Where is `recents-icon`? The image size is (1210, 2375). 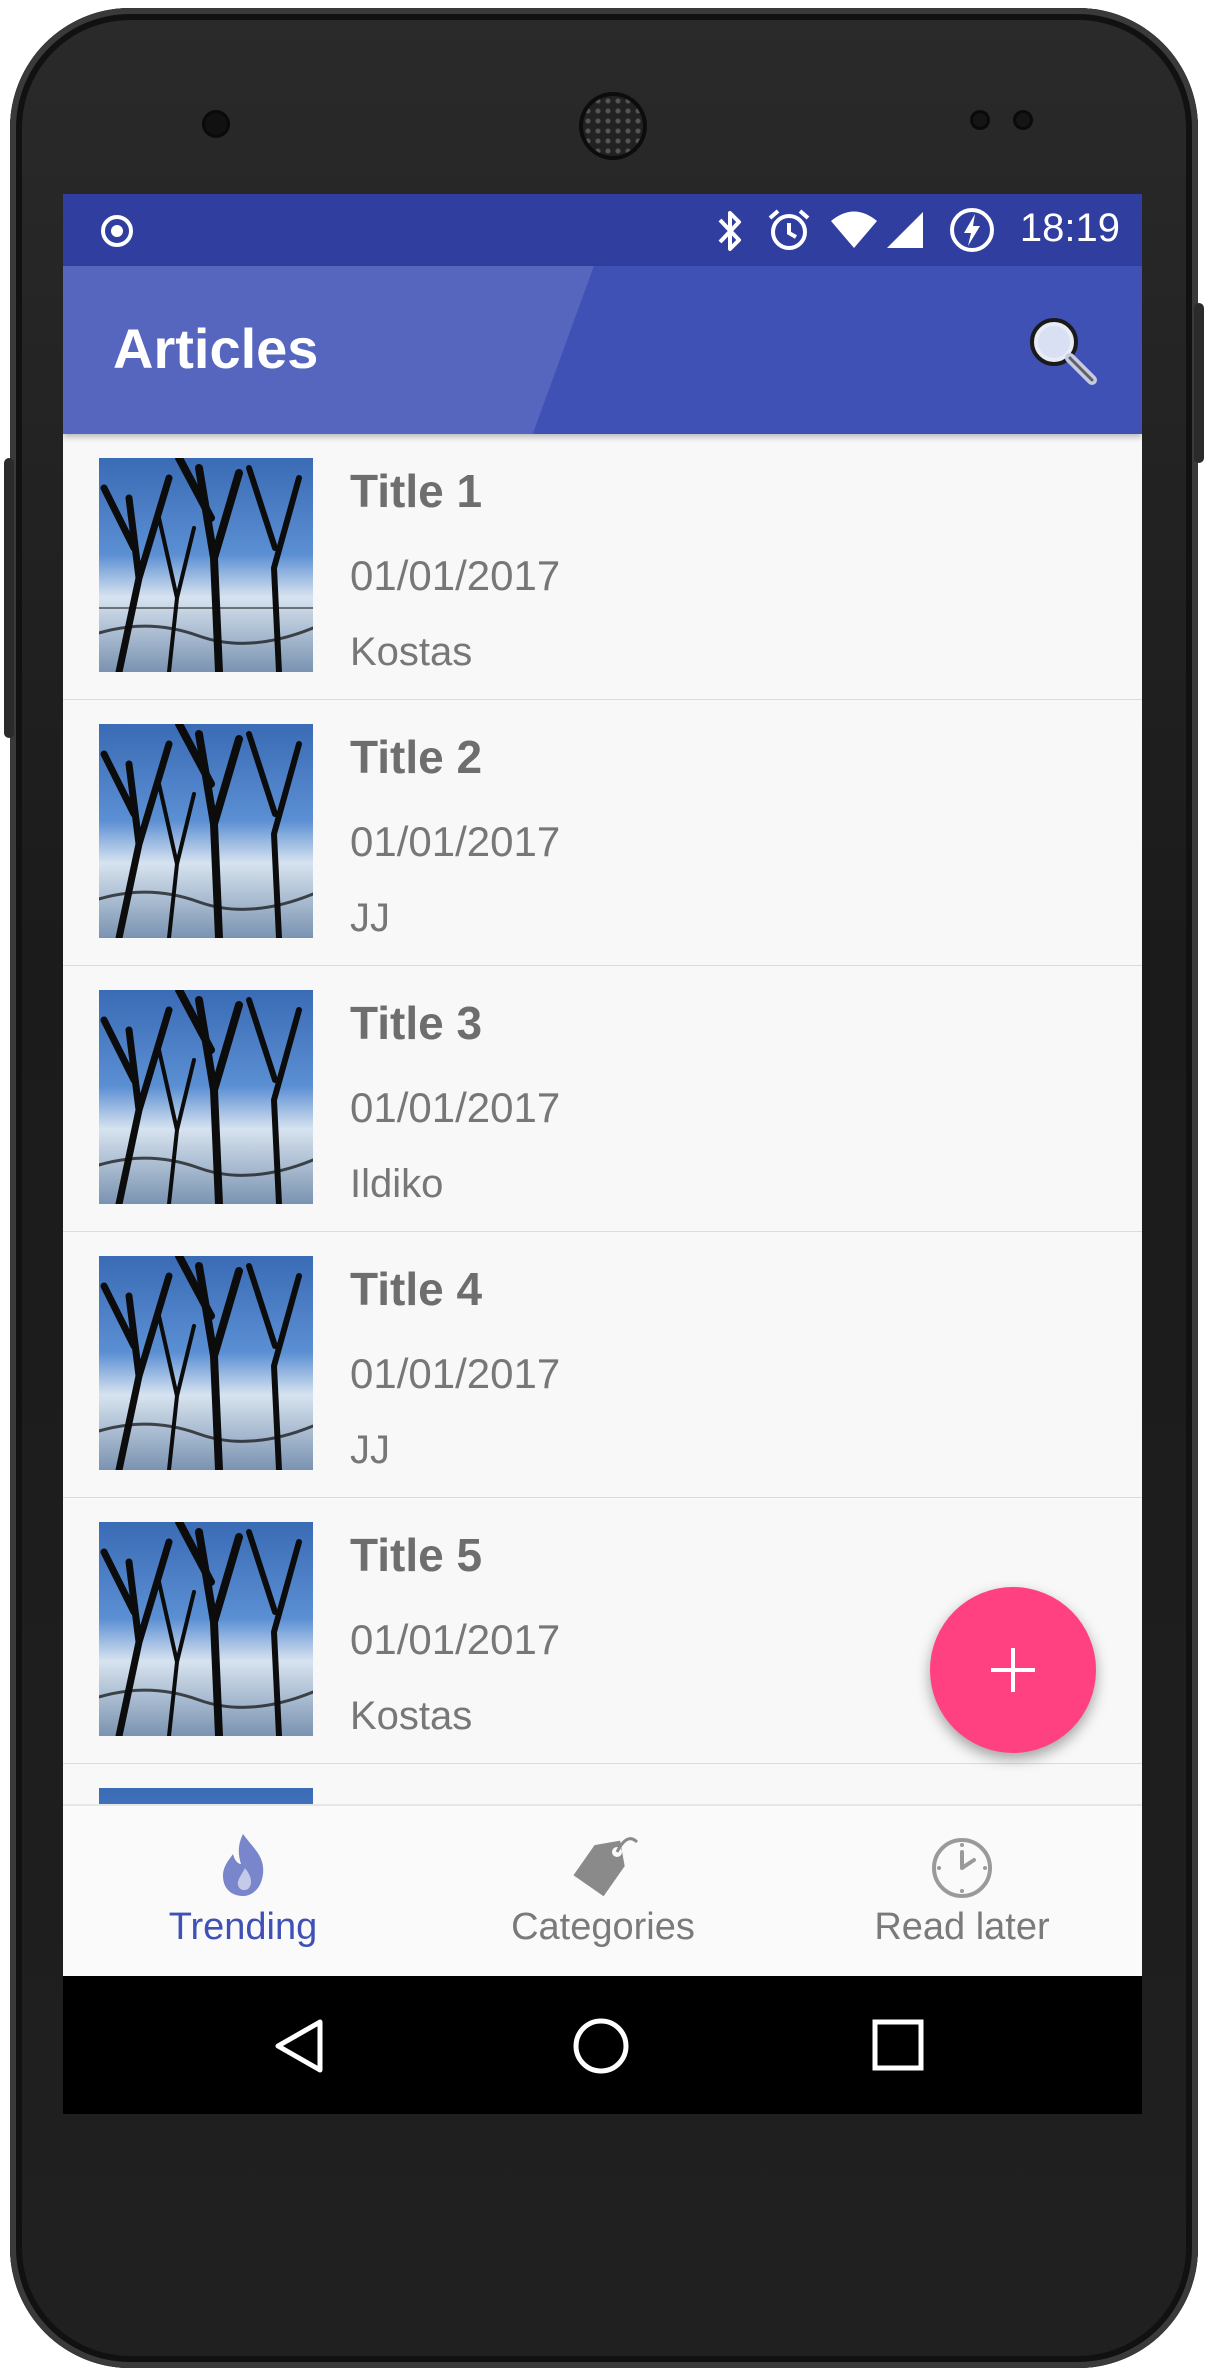
recents-icon is located at coordinates (898, 2045).